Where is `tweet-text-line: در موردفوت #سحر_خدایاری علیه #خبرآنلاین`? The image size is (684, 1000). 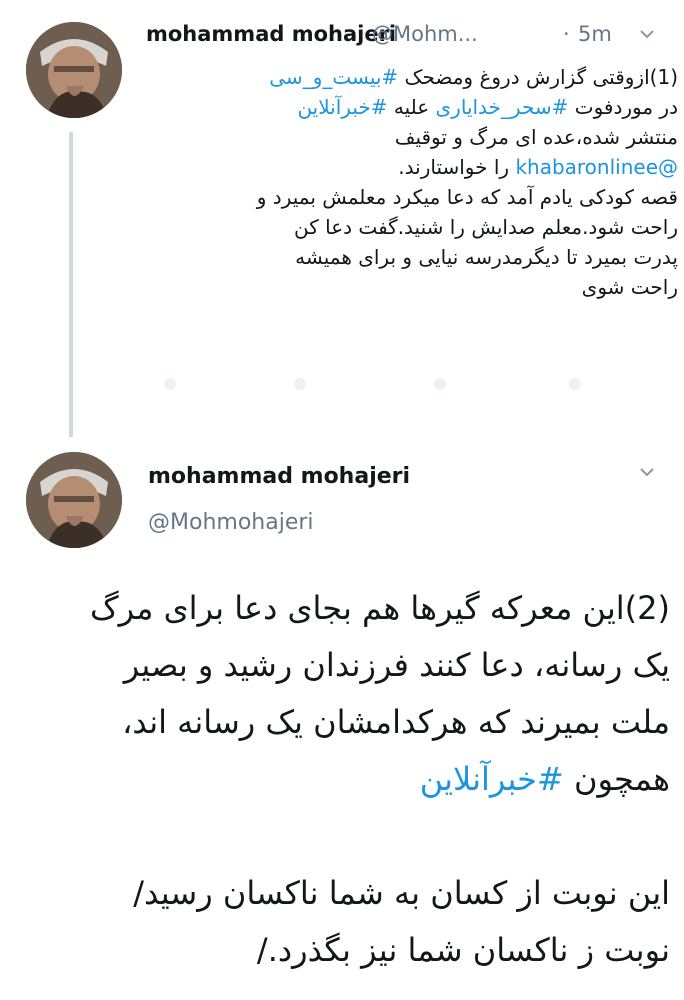
tweet-text-line: در موردفوت #سحر_خدایاری علیه #خبرآنلاین is located at coordinates (413, 107).